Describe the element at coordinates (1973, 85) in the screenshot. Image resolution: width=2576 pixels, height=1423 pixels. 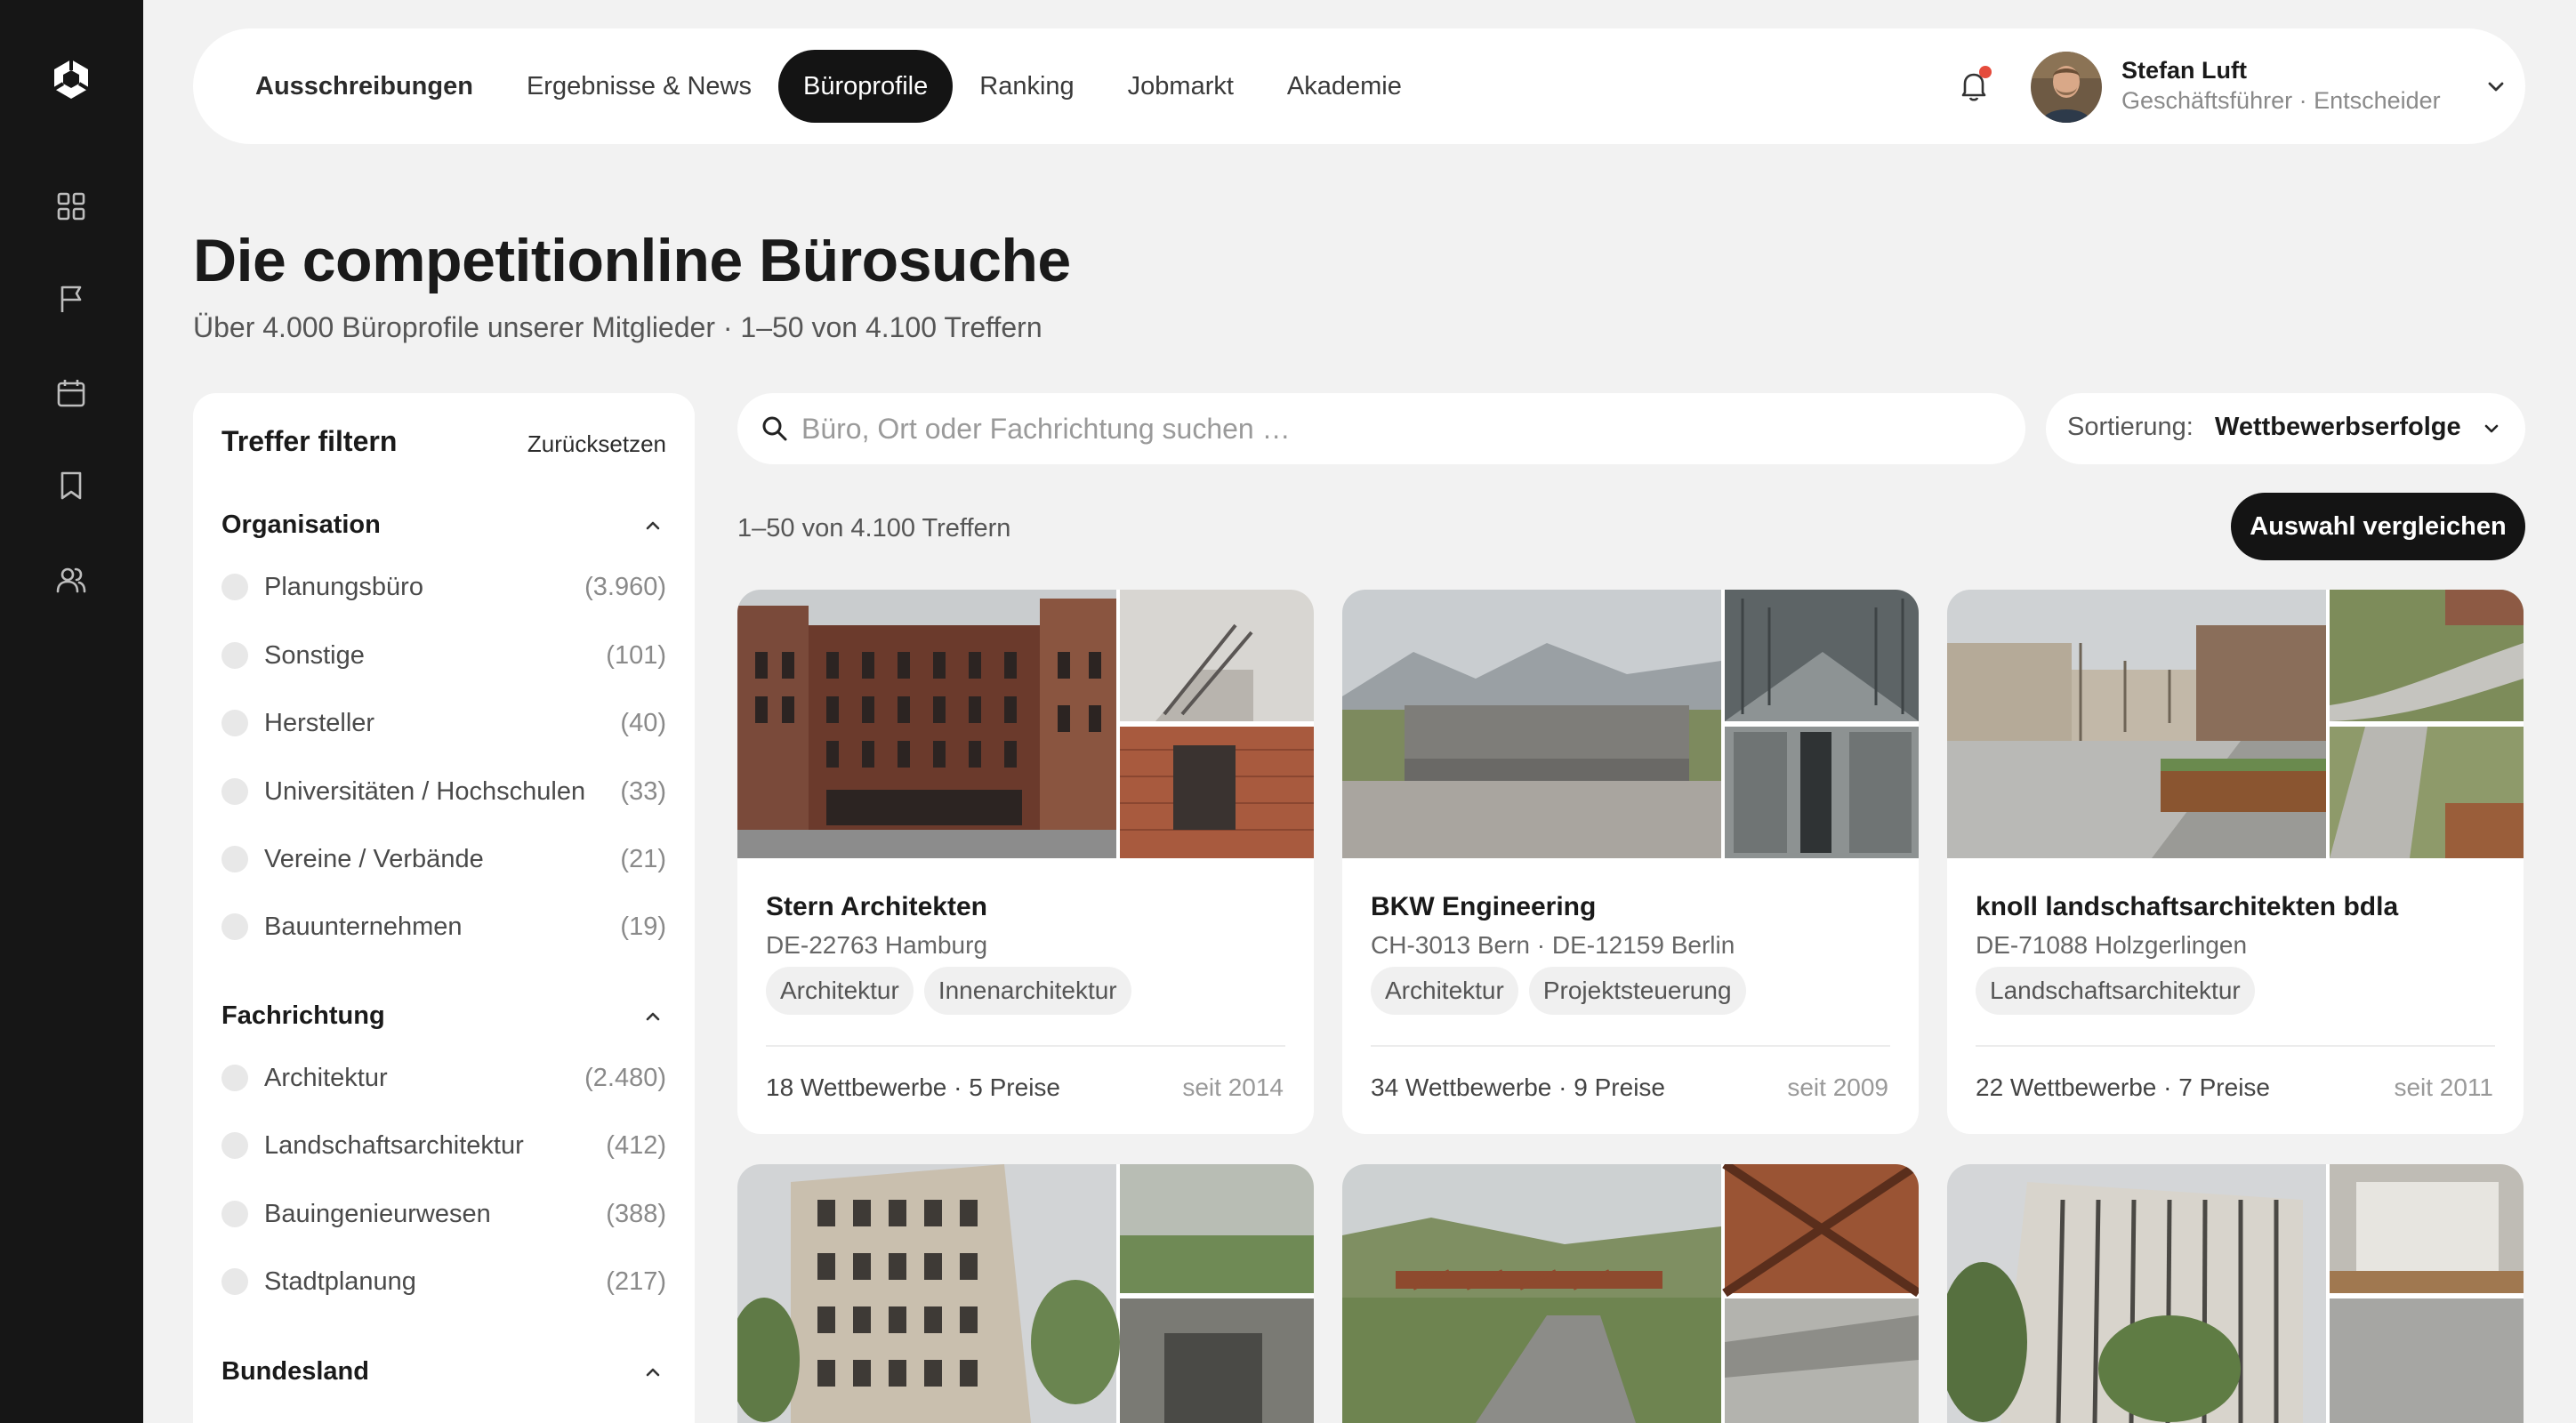
I see `notification-bell-icon` at that location.